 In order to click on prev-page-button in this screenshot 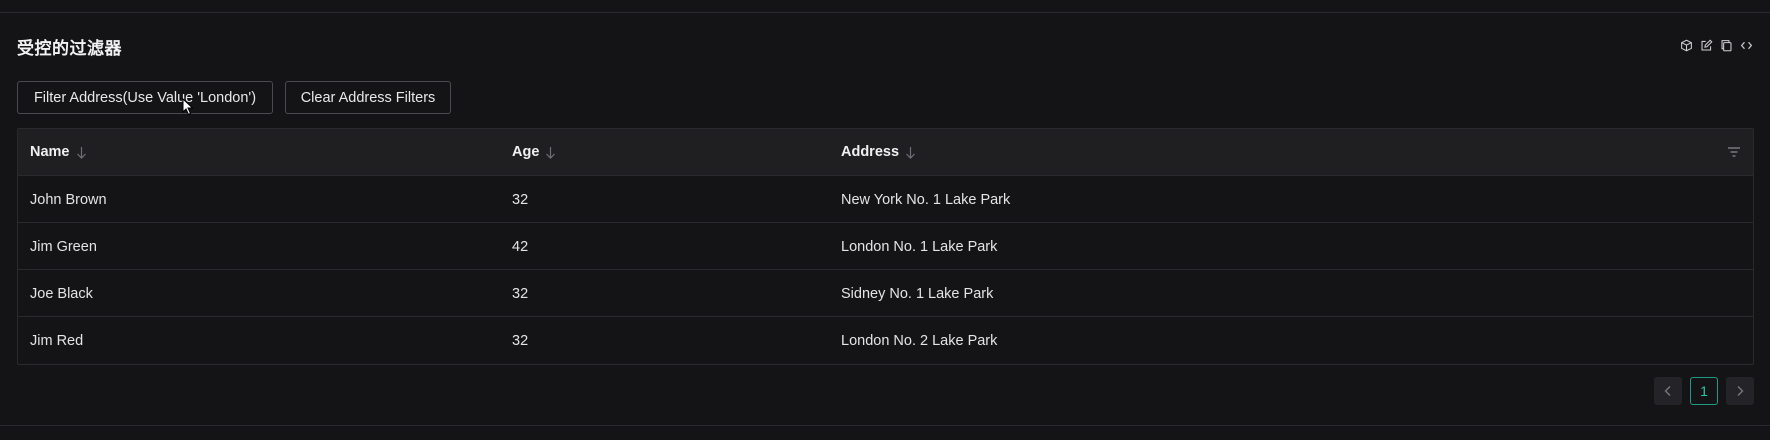, I will do `click(1668, 391)`.